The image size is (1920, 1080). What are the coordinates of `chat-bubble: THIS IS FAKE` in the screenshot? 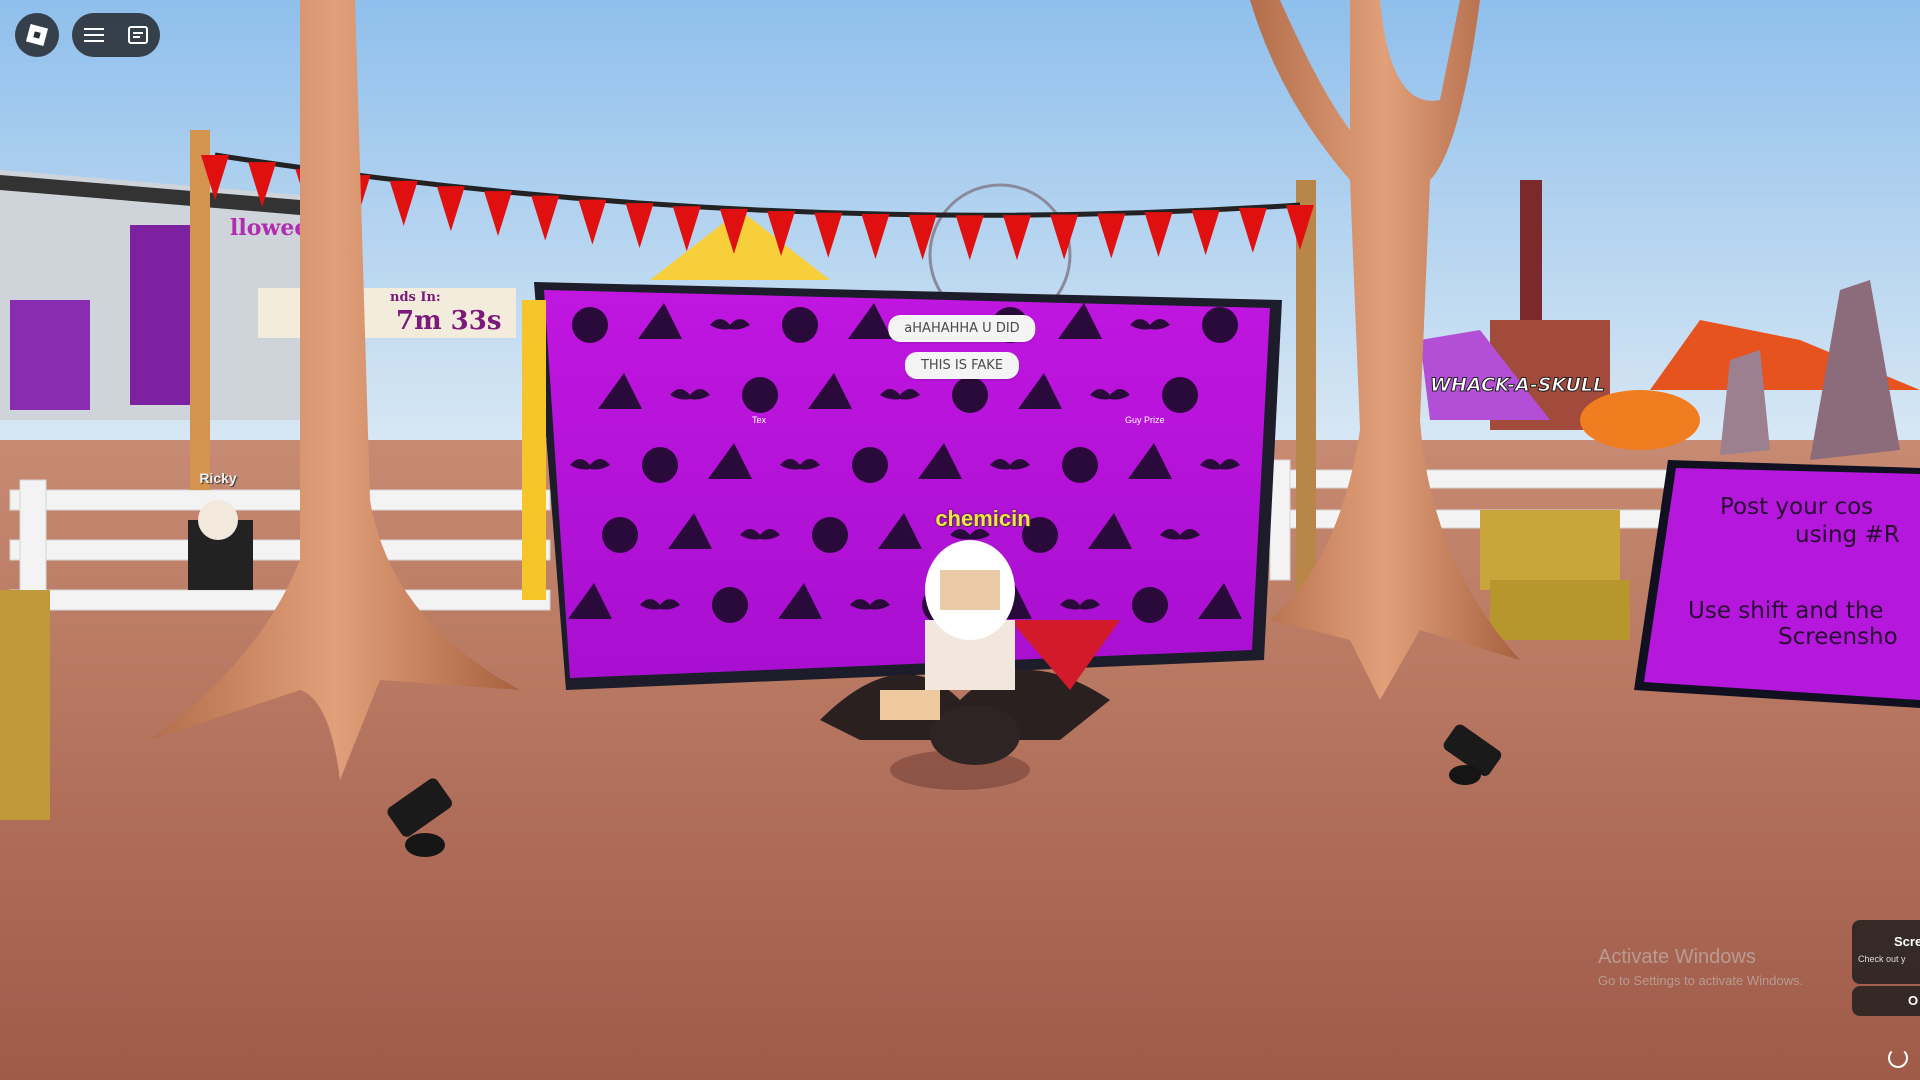 It's located at (962, 365).